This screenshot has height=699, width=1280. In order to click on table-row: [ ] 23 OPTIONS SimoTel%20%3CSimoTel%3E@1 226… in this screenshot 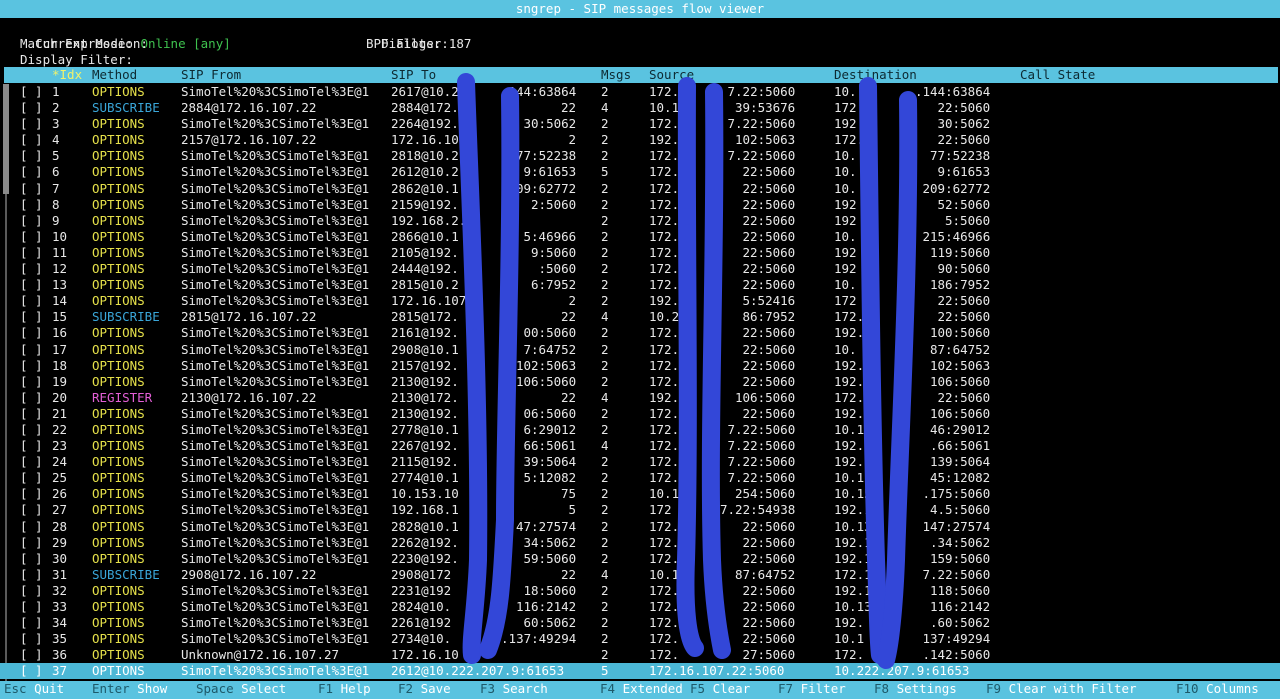, I will do `click(640, 446)`.